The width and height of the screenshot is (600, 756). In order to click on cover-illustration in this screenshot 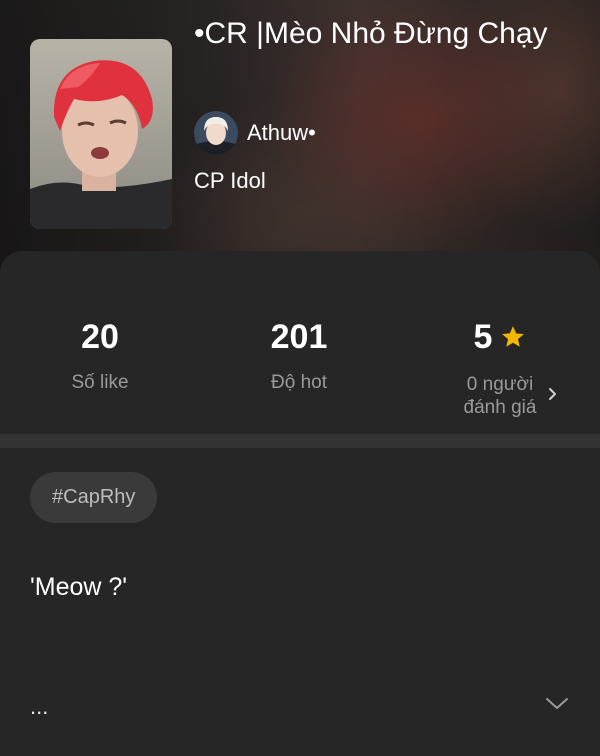, I will do `click(101, 134)`.